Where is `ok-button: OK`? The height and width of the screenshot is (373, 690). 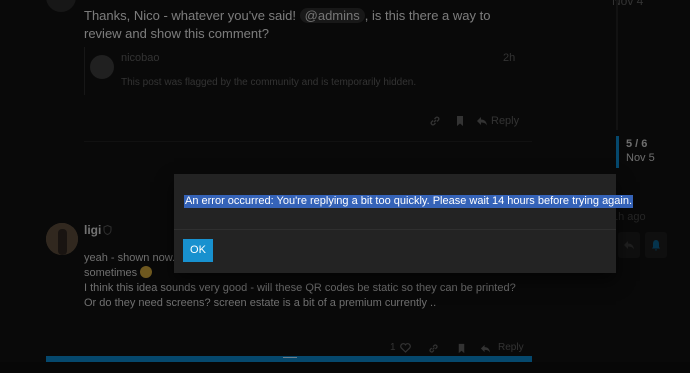 ok-button: OK is located at coordinates (198, 250).